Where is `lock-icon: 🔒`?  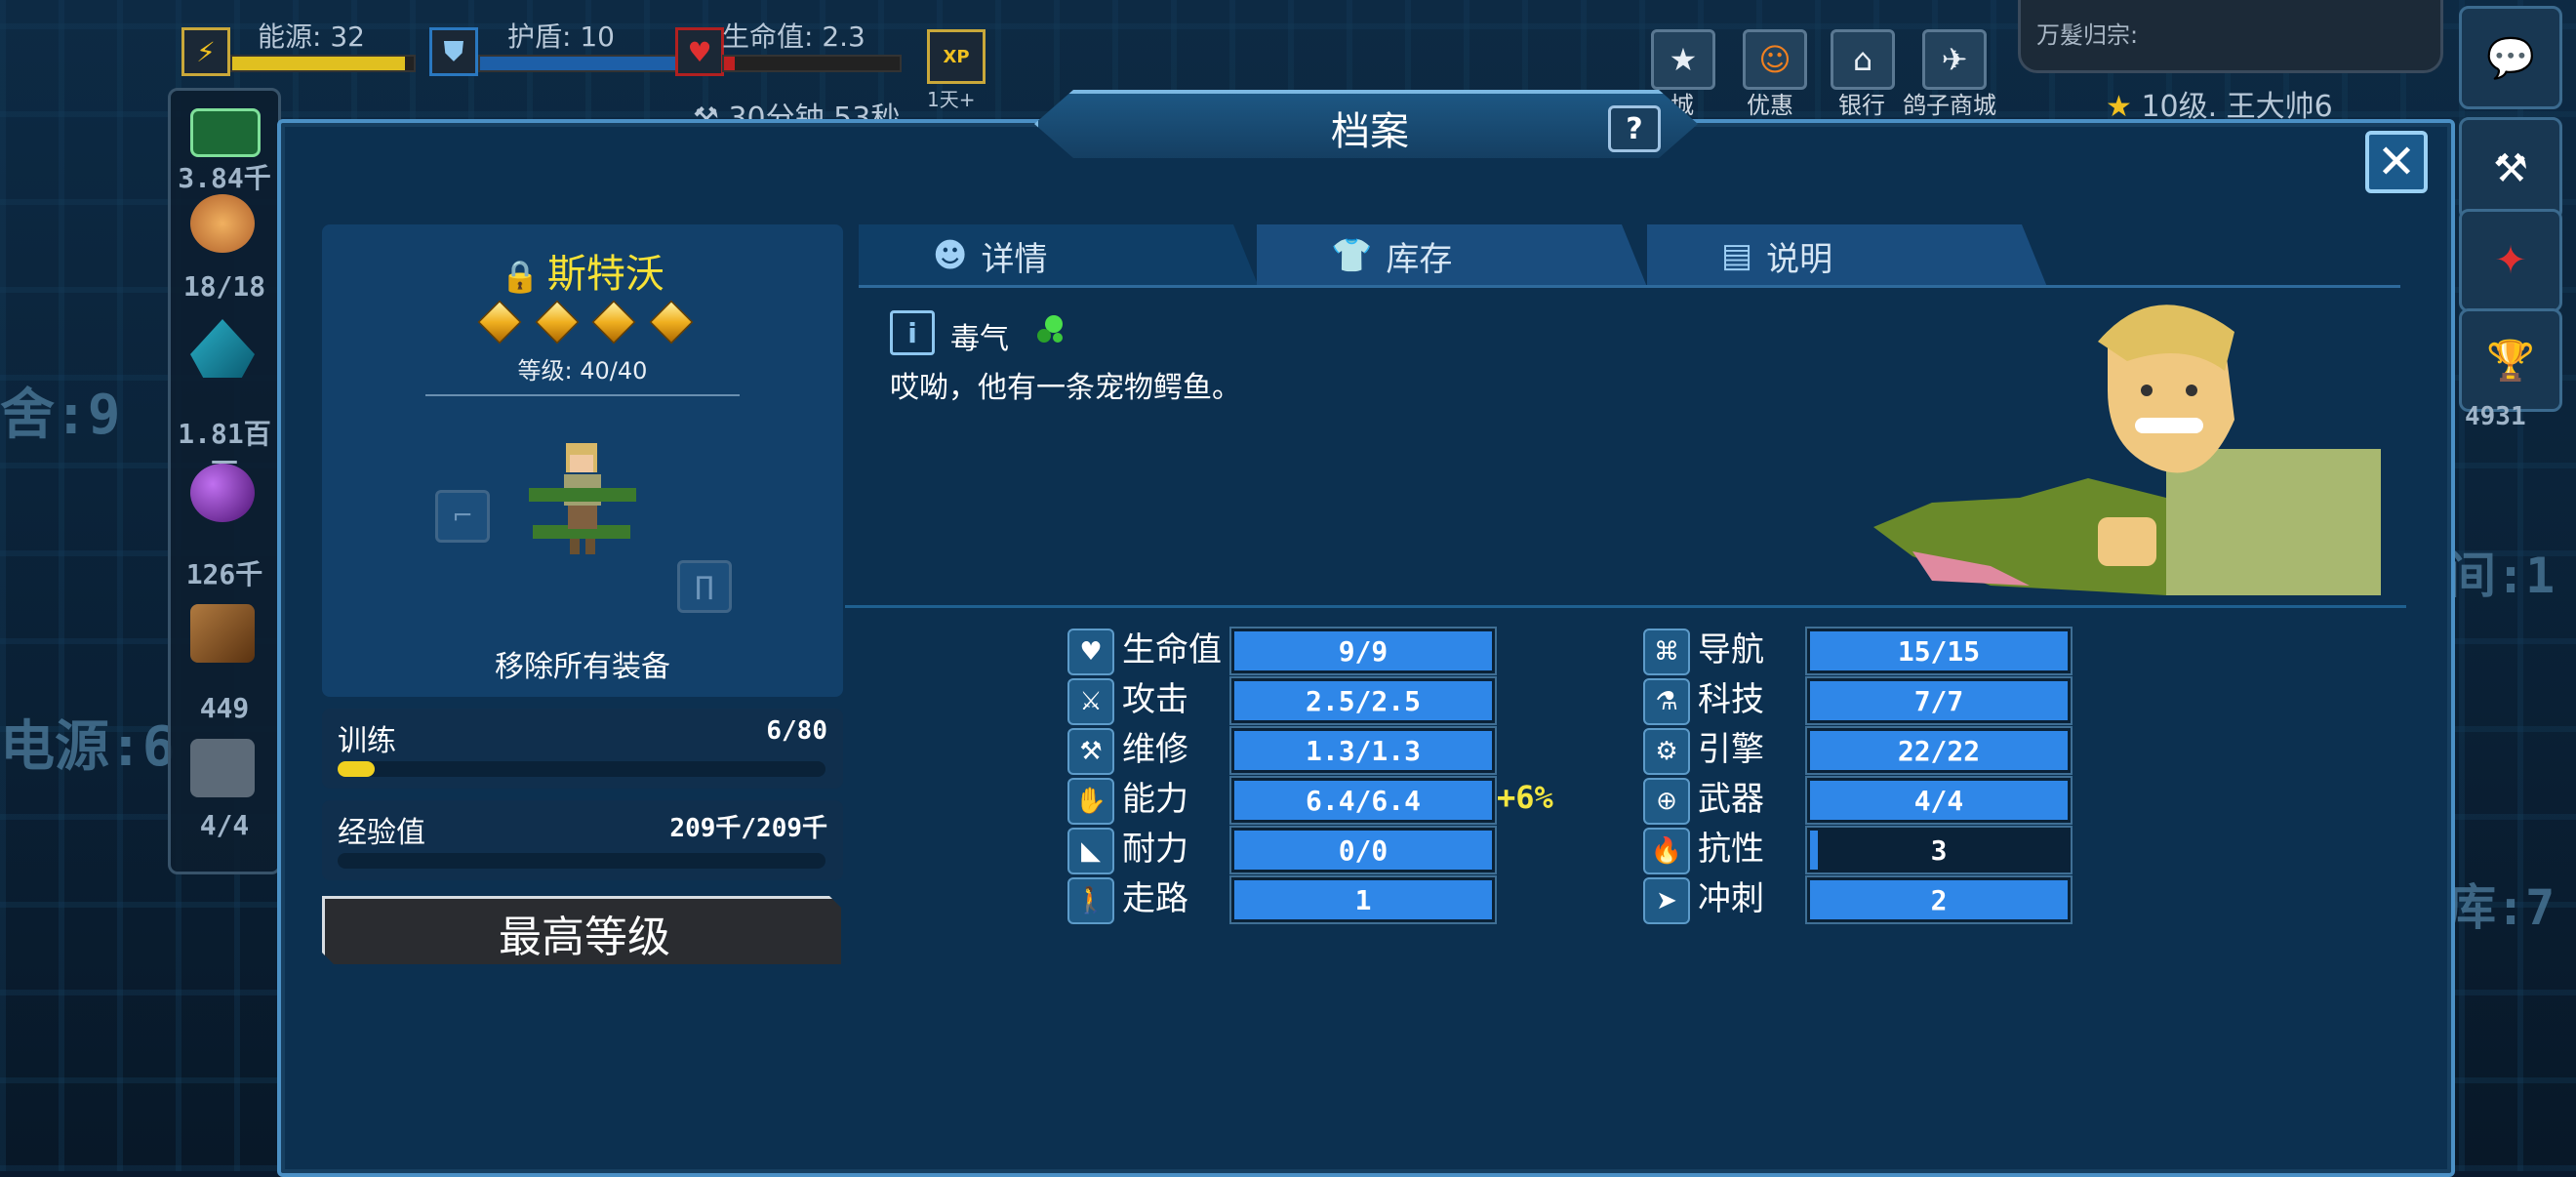 lock-icon: 🔒 is located at coordinates (520, 277).